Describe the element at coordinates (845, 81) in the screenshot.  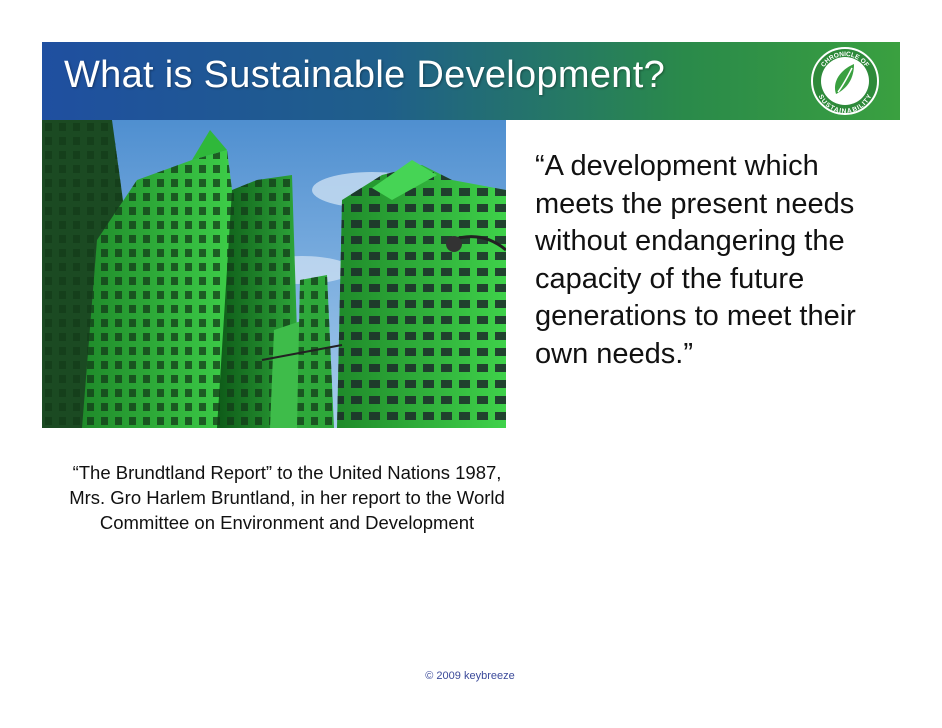
I see `sustainability-logo-icon: CHRONICLE OF SUSTAINABILITY` at that location.